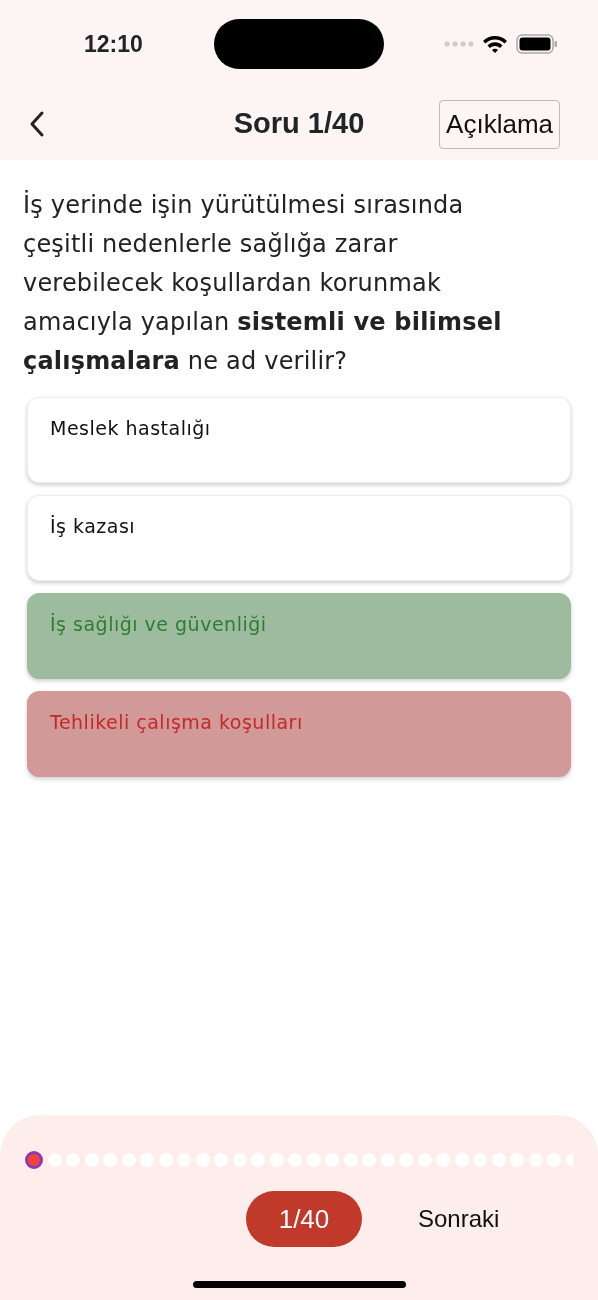  Describe the element at coordinates (459, 1219) in the screenshot. I see `next-button: Sonraki` at that location.